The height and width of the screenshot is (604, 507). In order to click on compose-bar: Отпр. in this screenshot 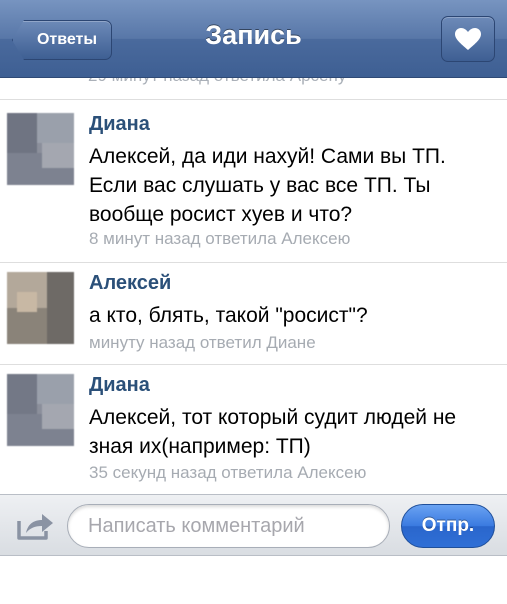, I will do `click(253, 525)`.